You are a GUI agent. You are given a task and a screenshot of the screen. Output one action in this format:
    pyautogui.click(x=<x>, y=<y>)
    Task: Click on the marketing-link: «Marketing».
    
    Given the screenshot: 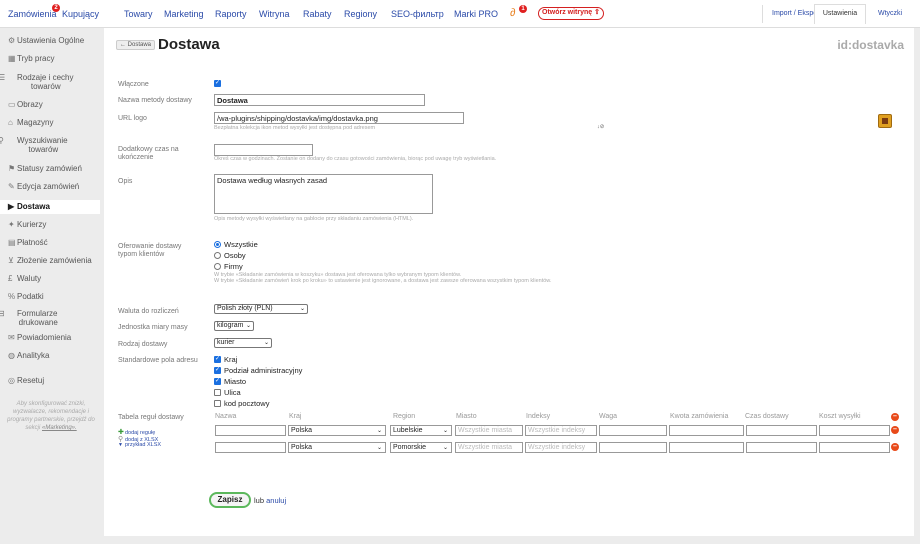 What is the action you would take?
    pyautogui.click(x=59, y=428)
    